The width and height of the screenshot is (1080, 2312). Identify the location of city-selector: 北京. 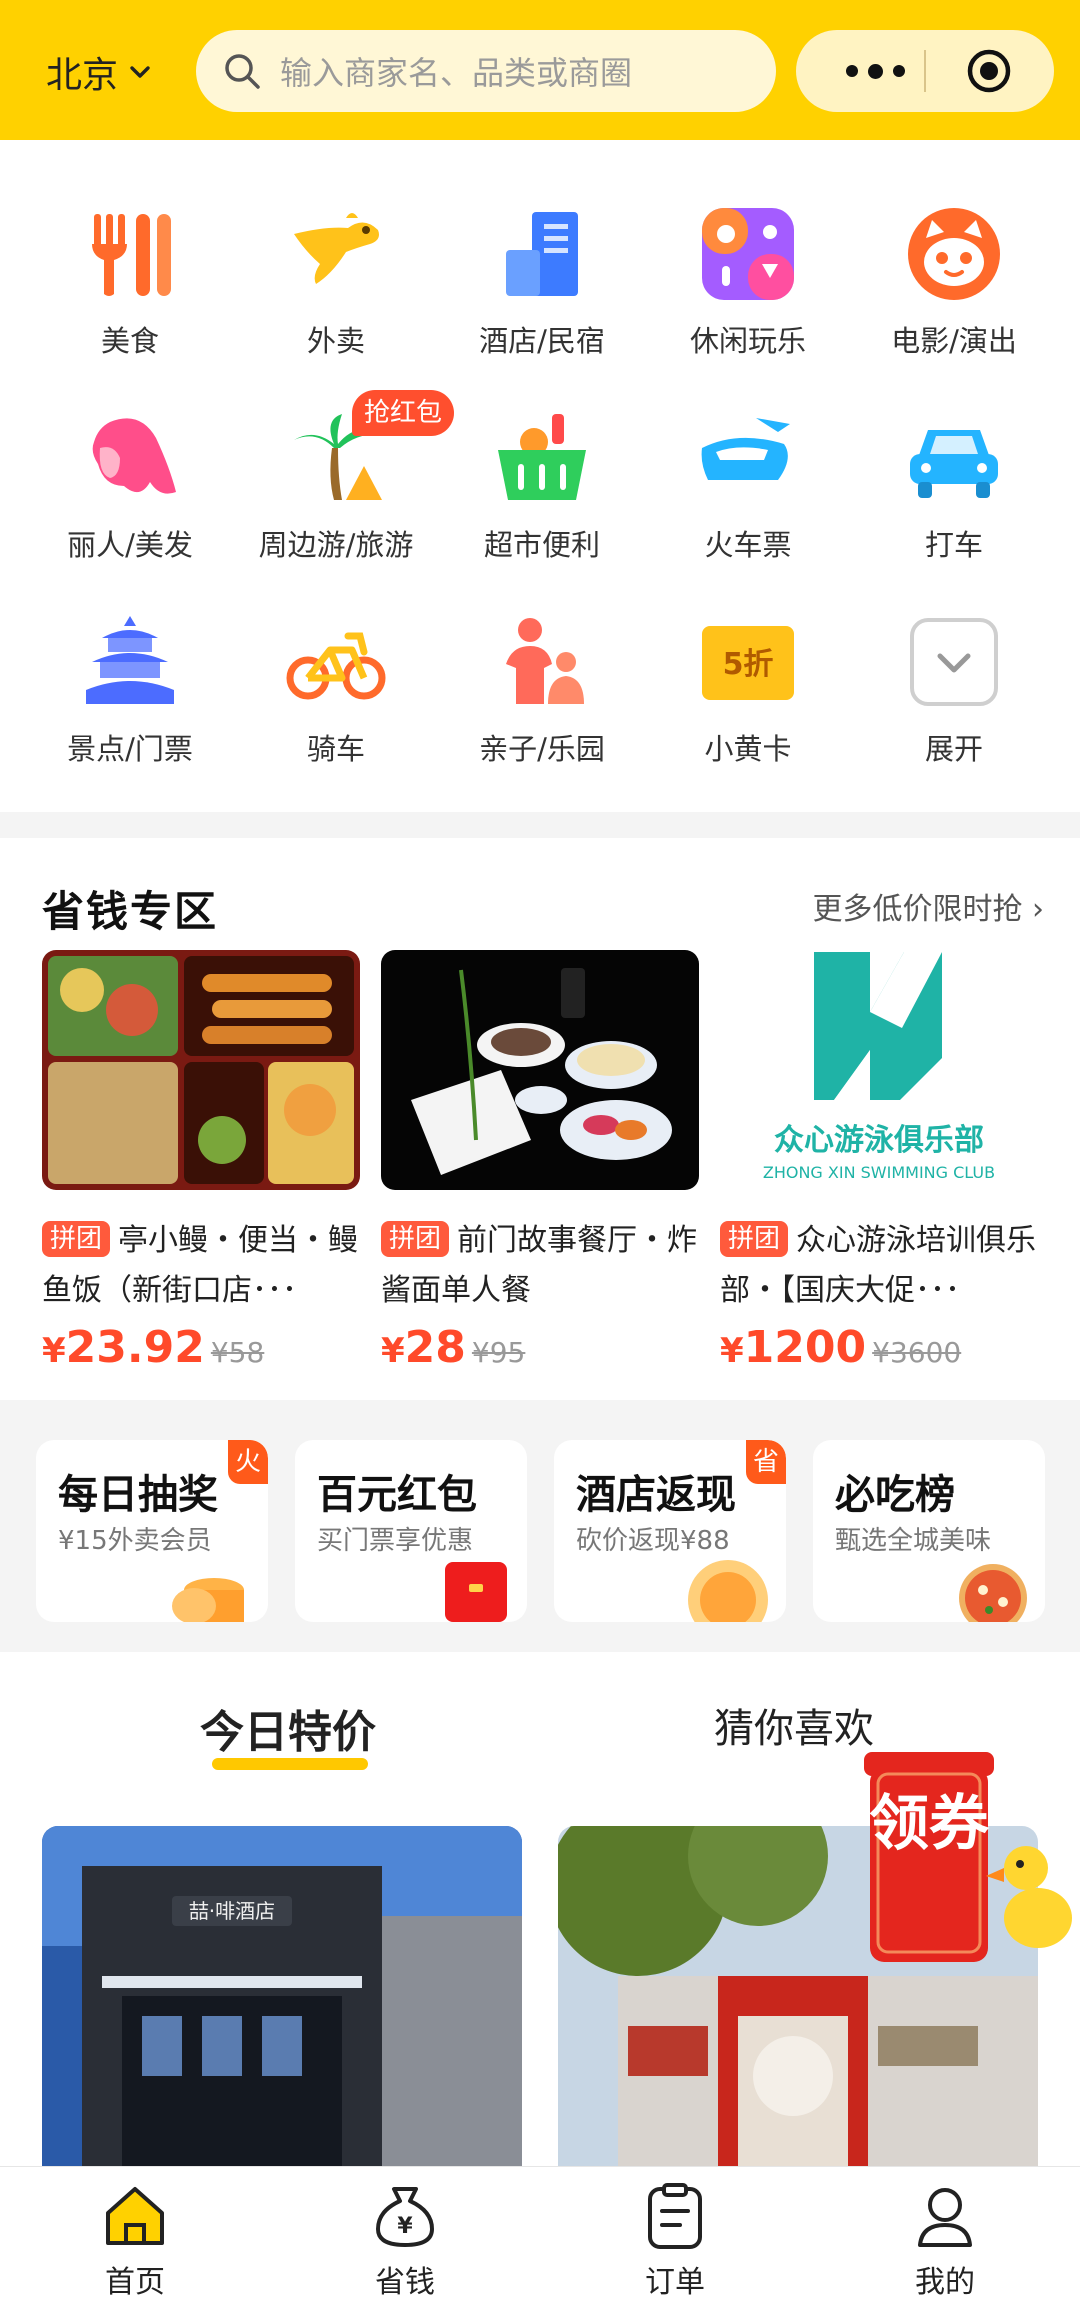
(99, 72).